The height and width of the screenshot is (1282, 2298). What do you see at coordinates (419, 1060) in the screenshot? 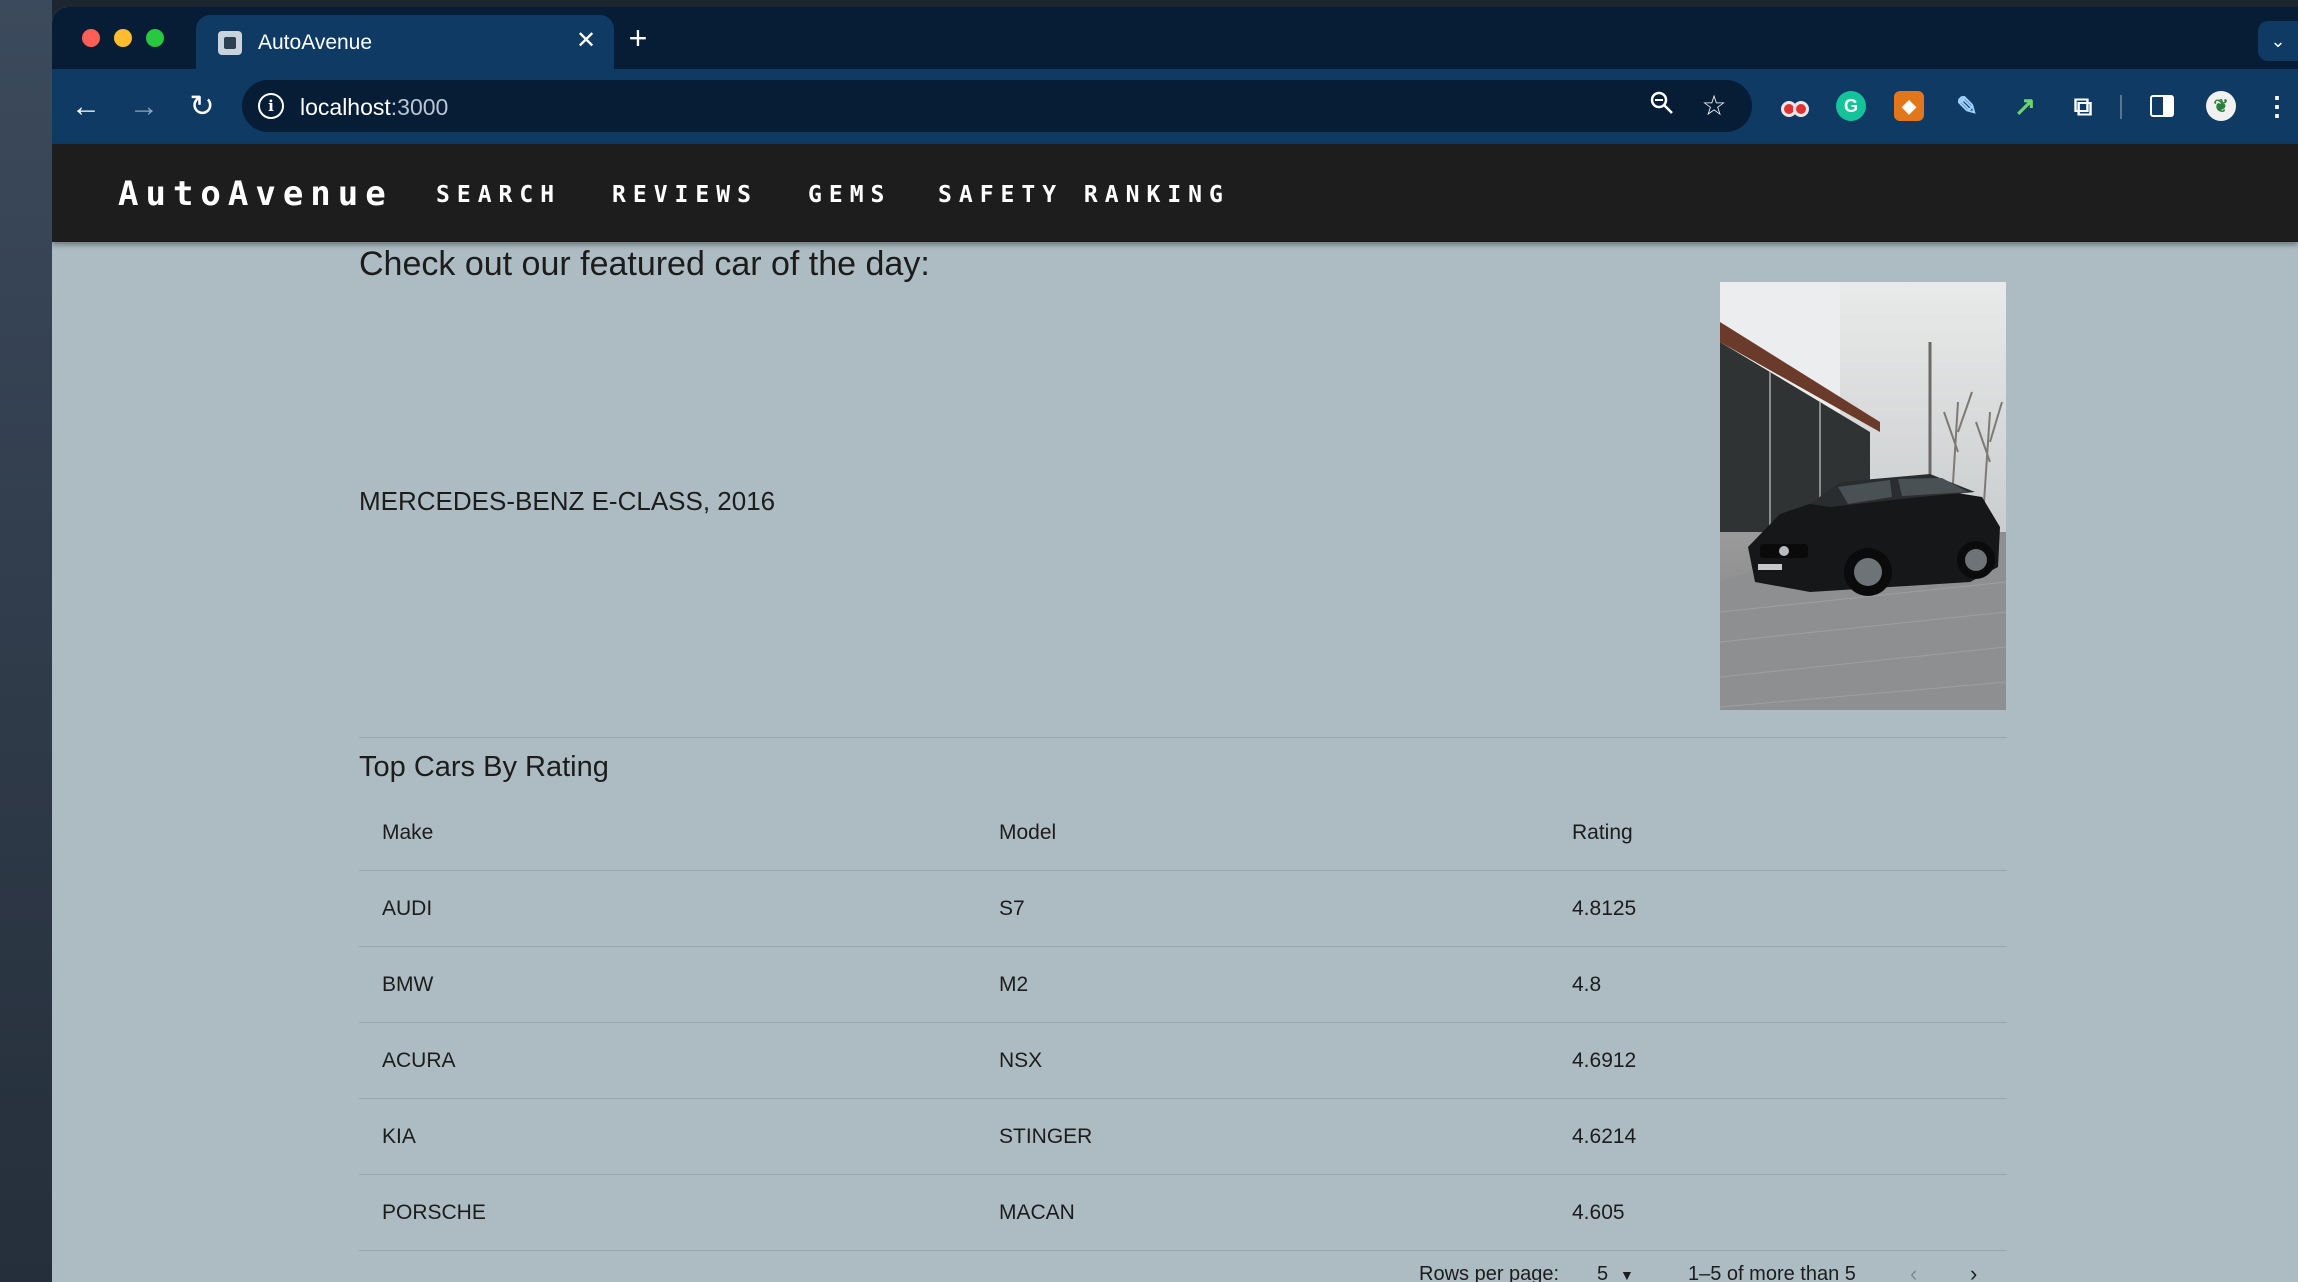
I see `cell-make: ACURA` at bounding box center [419, 1060].